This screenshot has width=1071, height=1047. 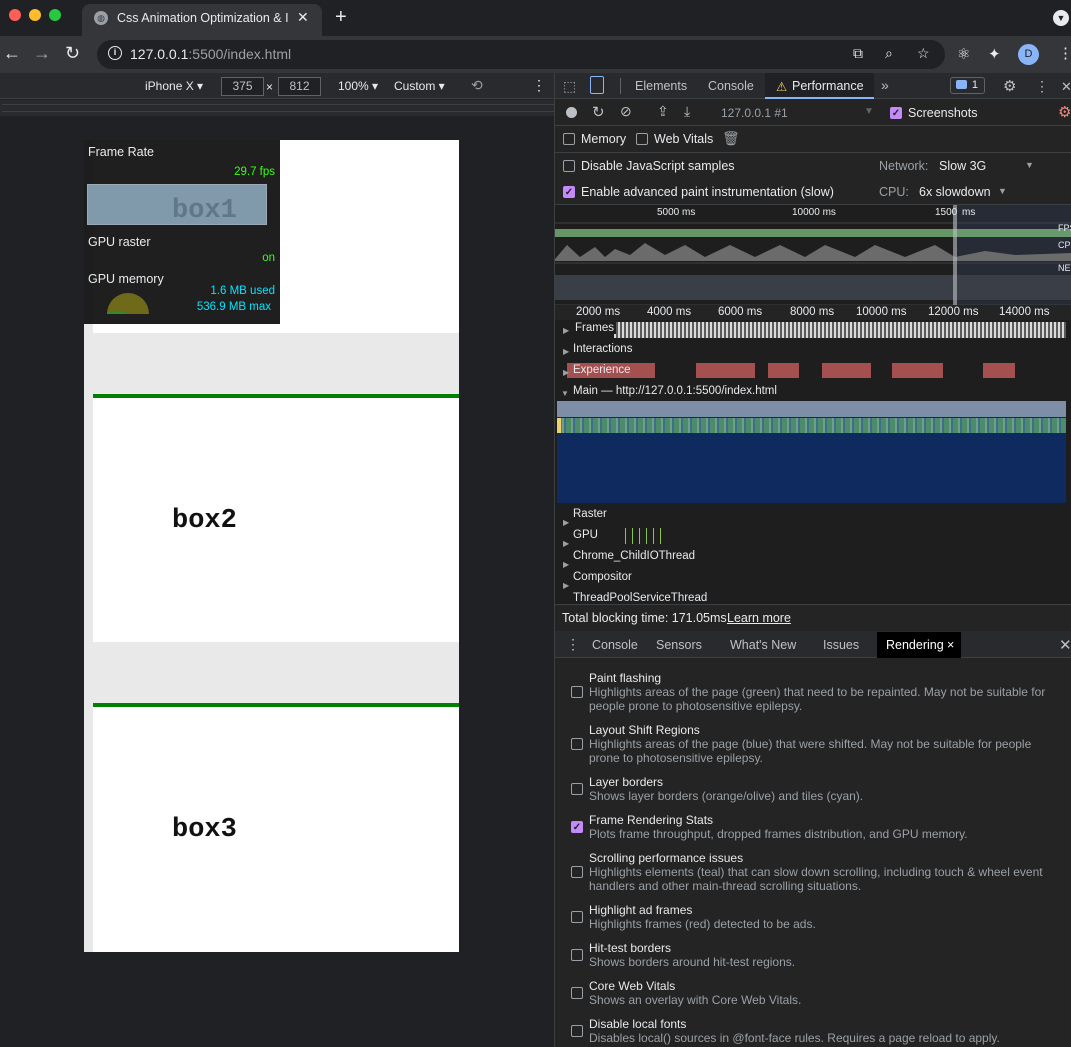 I want to click on overview-net-label: NET, so click(x=1064, y=268).